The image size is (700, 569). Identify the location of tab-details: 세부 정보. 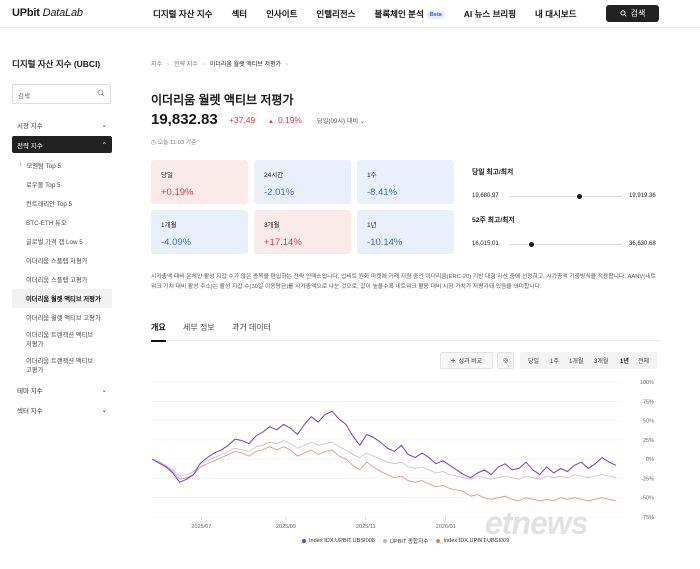
(199, 327).